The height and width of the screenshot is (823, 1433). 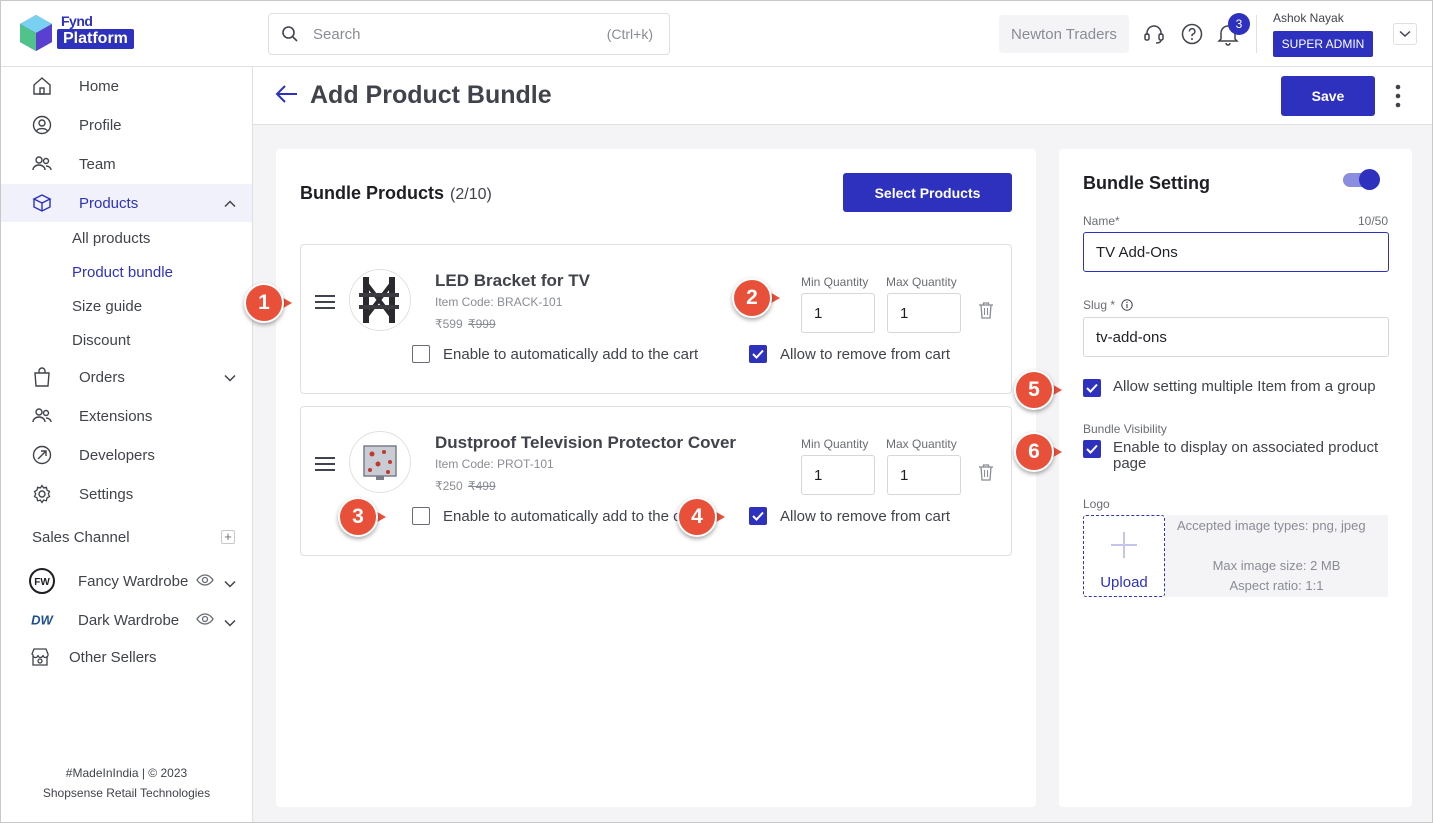 What do you see at coordinates (126, 620) in the screenshot?
I see `sidebar-channel-dark-wardrobe: DW Dark Wardrobe` at bounding box center [126, 620].